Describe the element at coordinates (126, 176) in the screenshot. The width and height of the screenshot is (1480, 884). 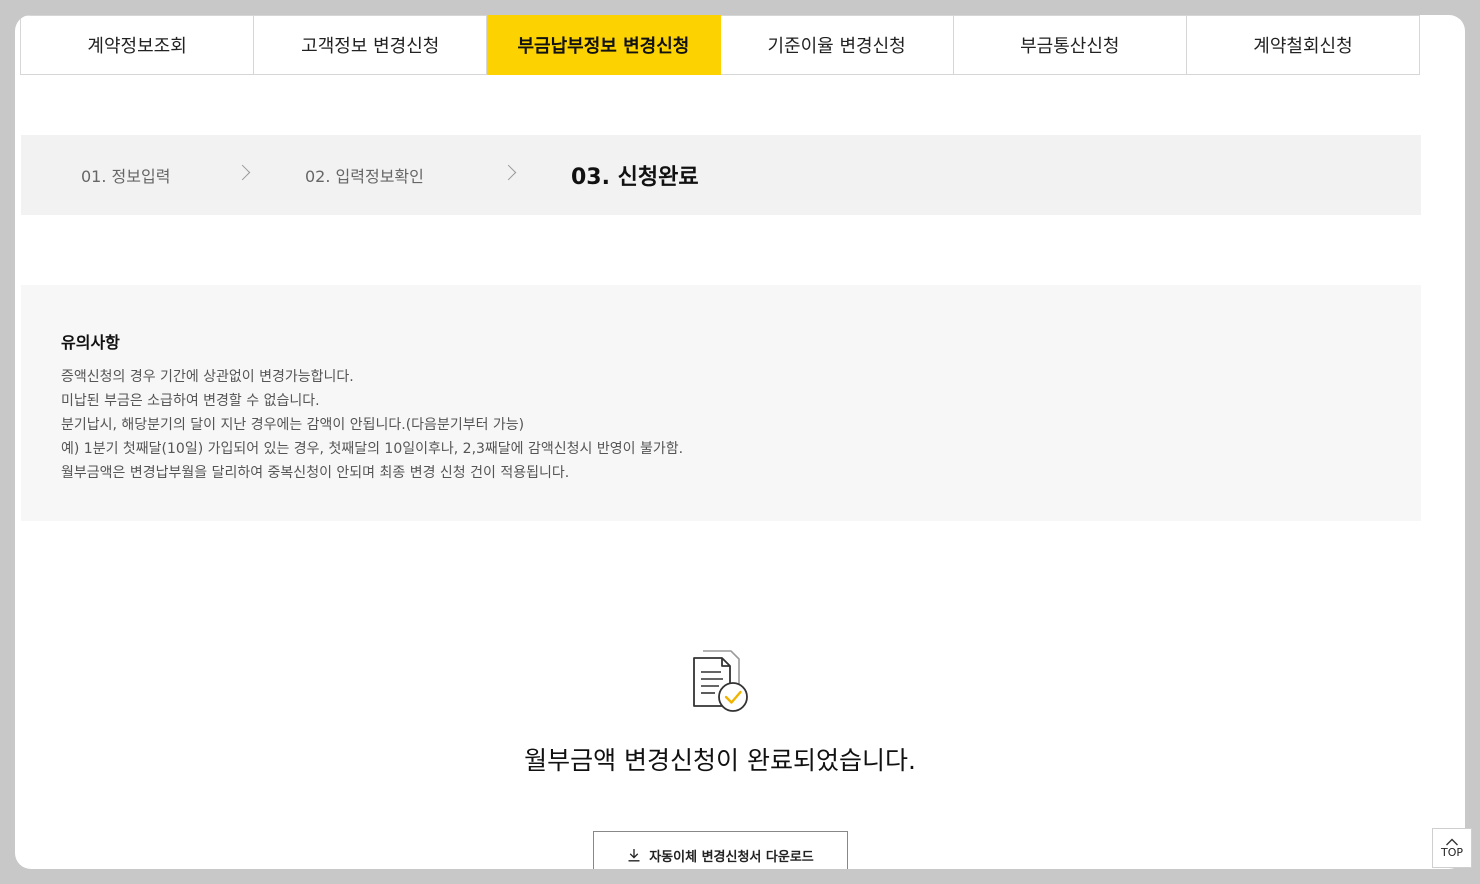
I see `step-info-input: 01. 정보입력` at that location.